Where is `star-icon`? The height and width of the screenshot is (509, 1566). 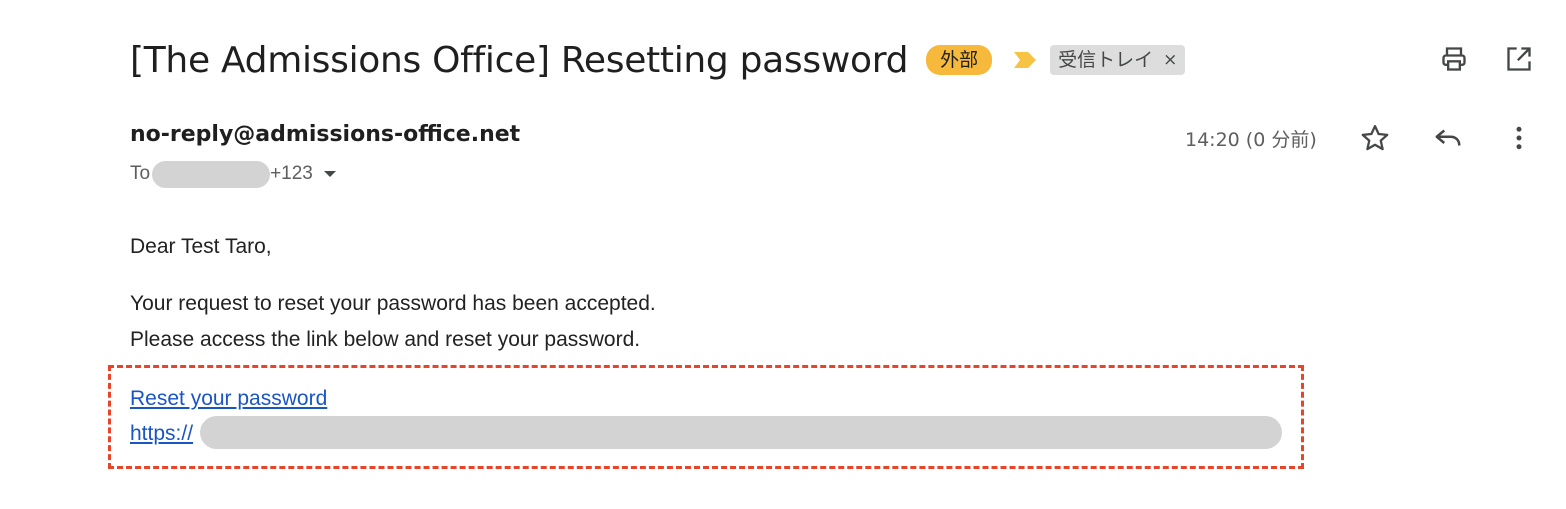 star-icon is located at coordinates (1375, 138).